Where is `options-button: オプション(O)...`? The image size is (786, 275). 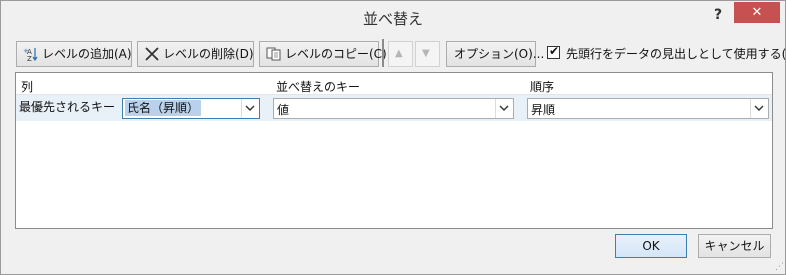
options-button: オプション(O)... is located at coordinates (495, 54).